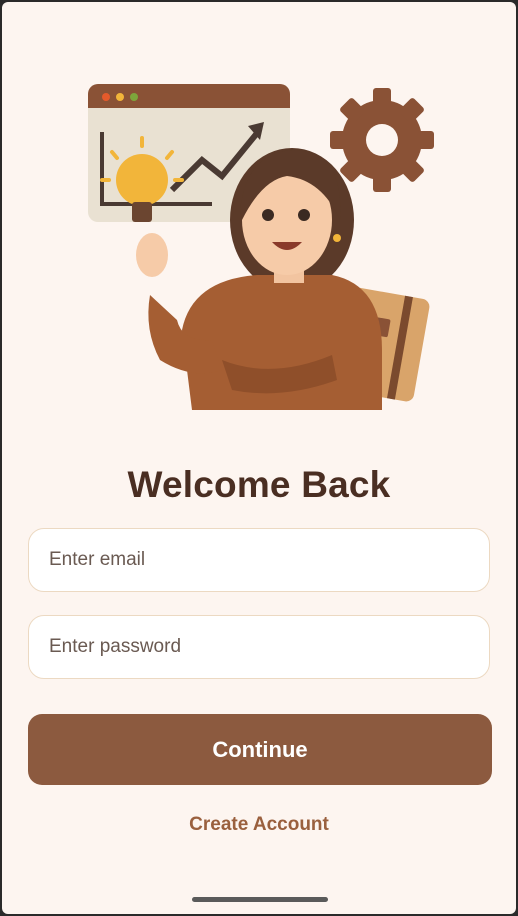  I want to click on gear-icon, so click(382, 140).